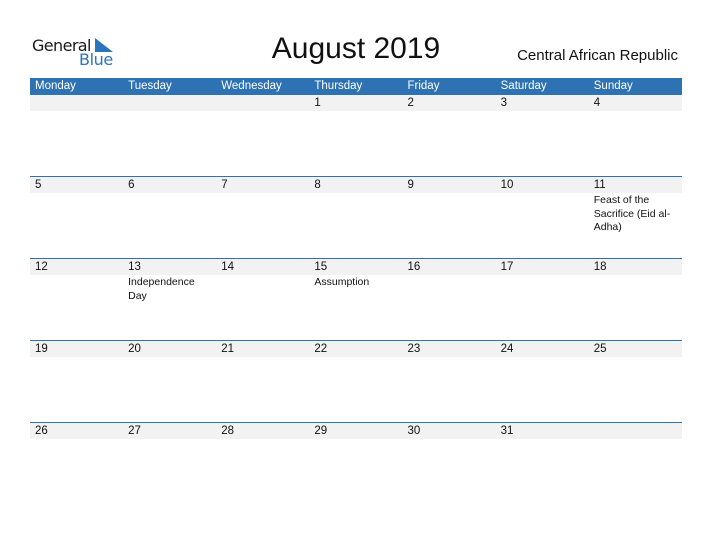 Image resolution: width=712 pixels, height=550 pixels. I want to click on day-number: 9, so click(410, 185).